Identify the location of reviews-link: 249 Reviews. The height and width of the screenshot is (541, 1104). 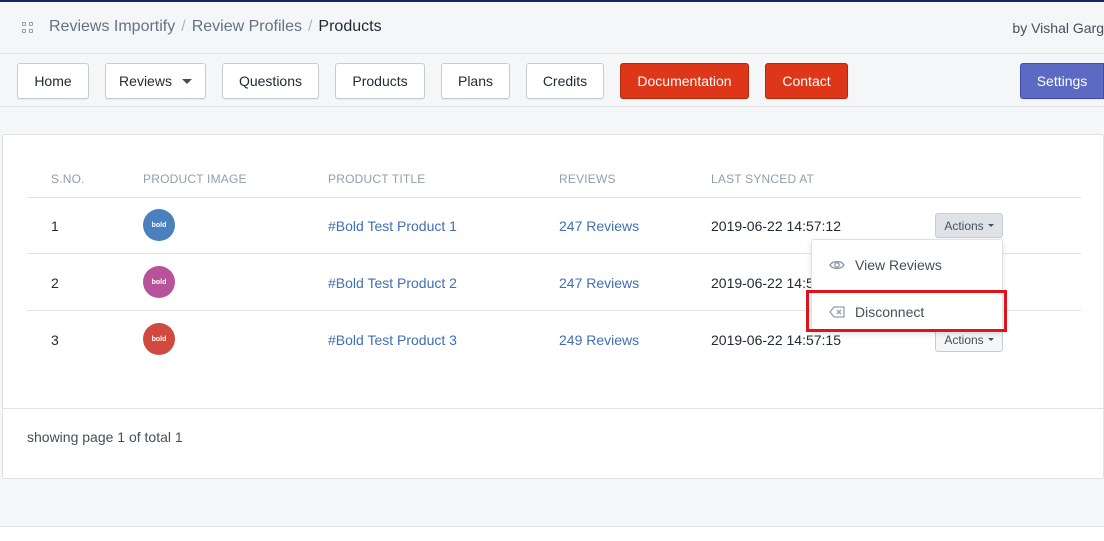
(599, 340).